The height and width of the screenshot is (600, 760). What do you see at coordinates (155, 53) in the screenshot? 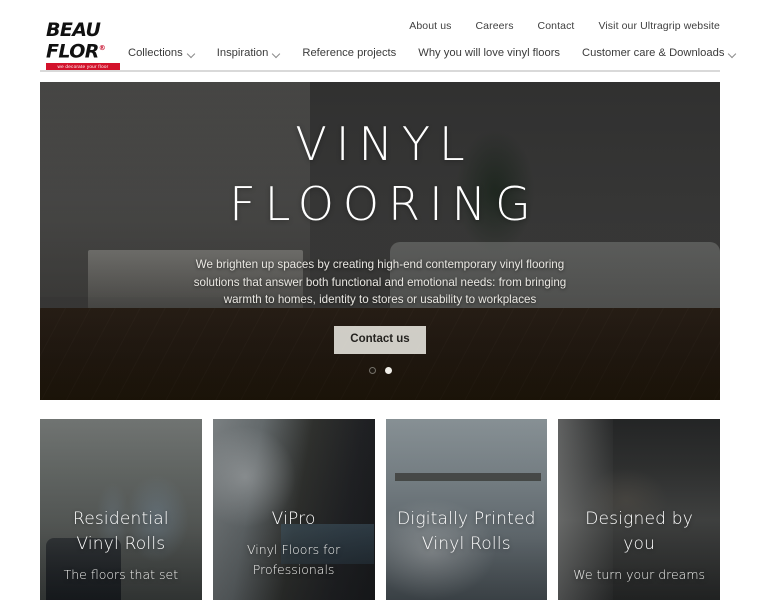
I see `nav-label-collections: Collections` at bounding box center [155, 53].